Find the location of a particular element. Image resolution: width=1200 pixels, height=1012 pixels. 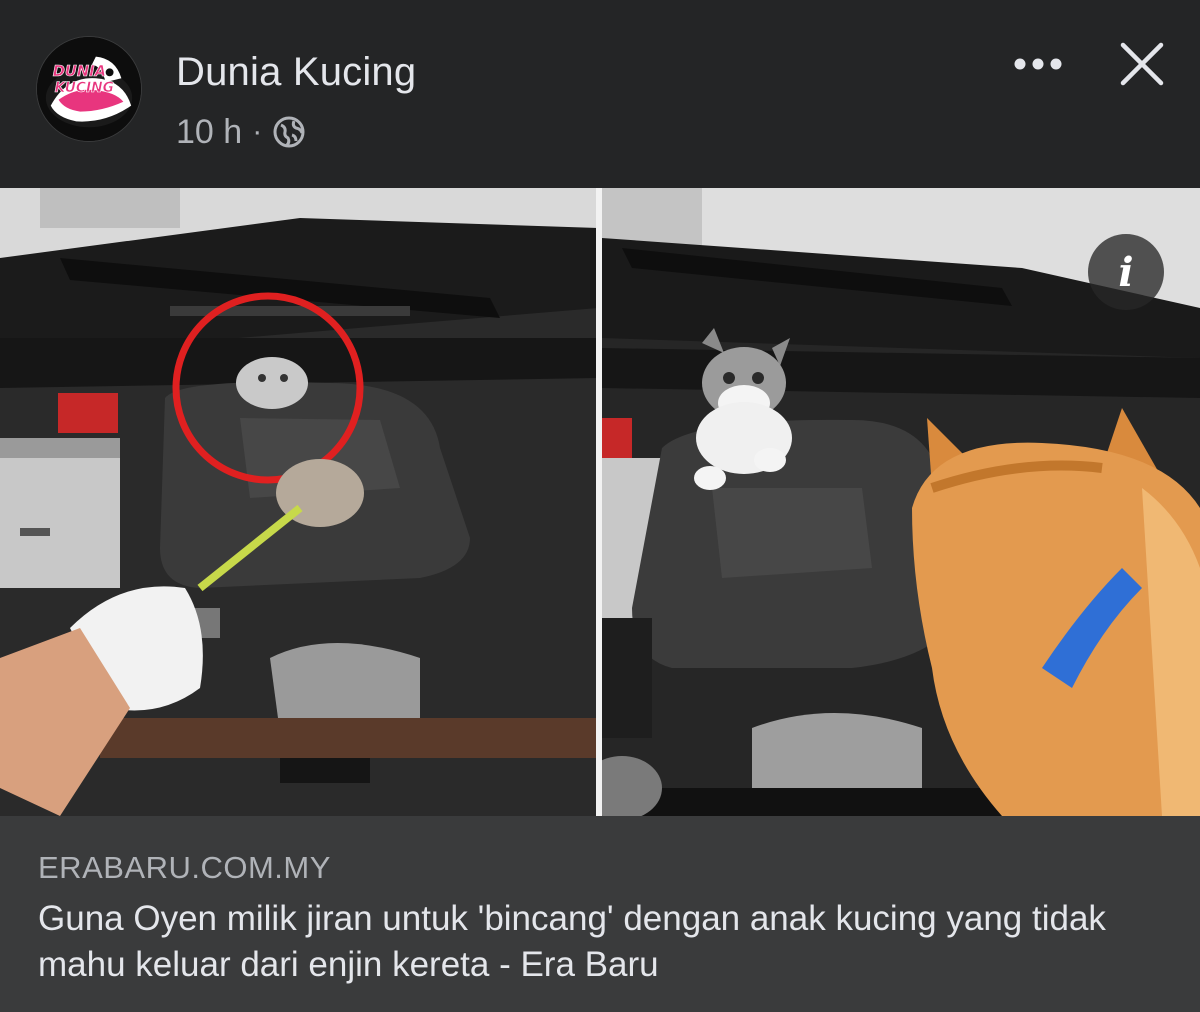

more-options-button is located at coordinates (1038, 64).